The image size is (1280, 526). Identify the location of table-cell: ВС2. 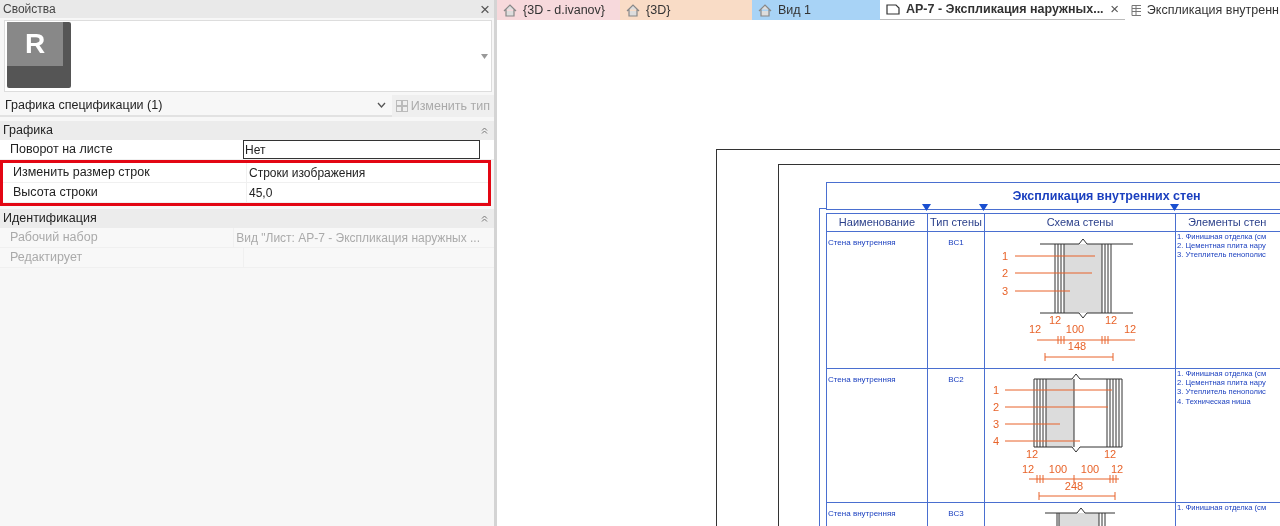
(956, 379).